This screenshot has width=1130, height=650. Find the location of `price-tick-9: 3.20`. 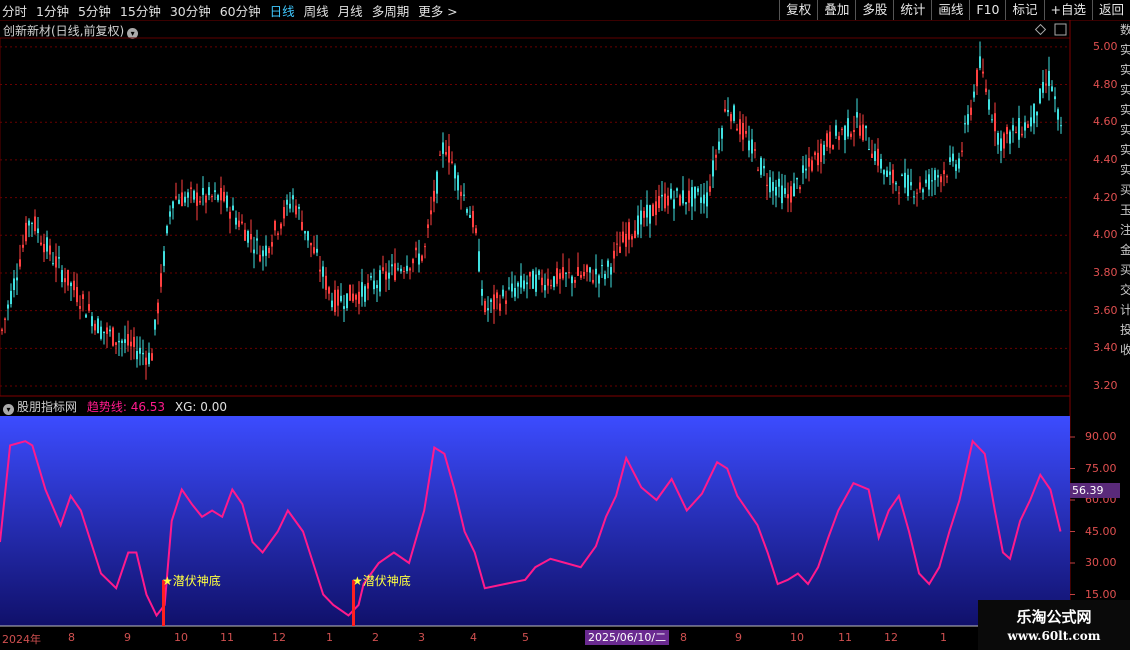

price-tick-9: 3.20 is located at coordinates (1105, 385).